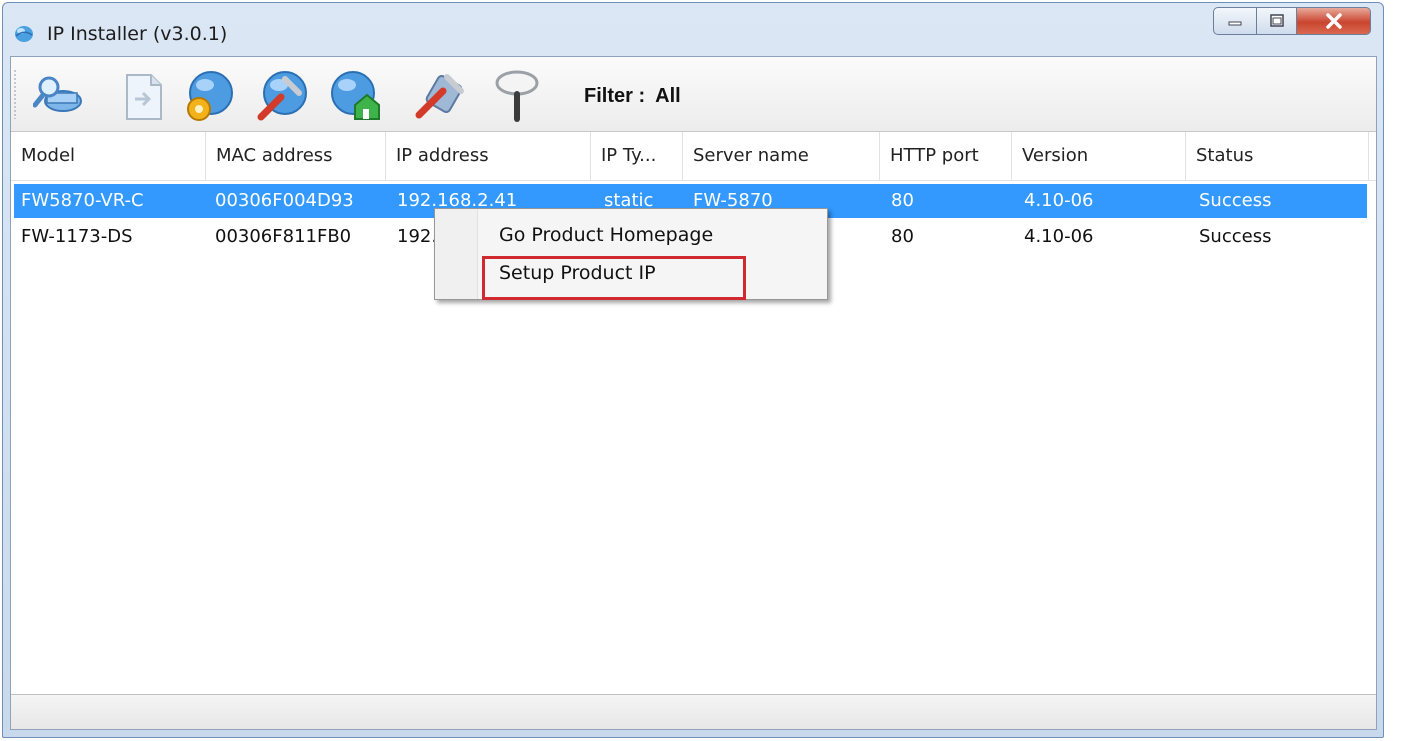 The image size is (1406, 741). What do you see at coordinates (82, 200) in the screenshot?
I see `cell-model: FW5870-VR-C` at bounding box center [82, 200].